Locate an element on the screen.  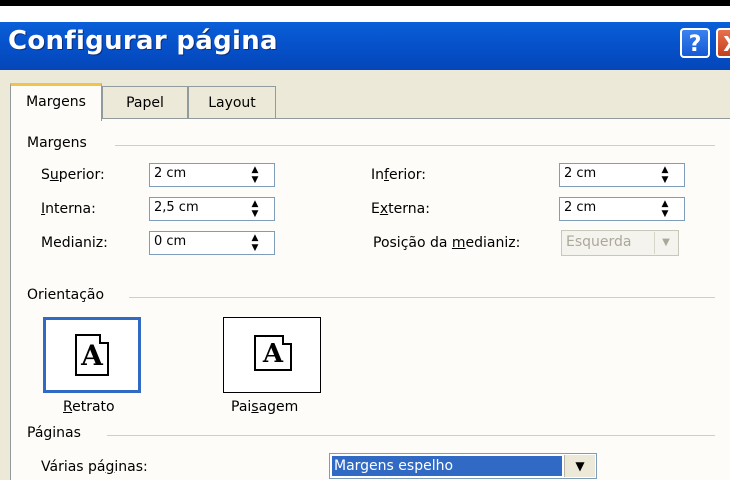
portrait-option: A is located at coordinates (92, 355).